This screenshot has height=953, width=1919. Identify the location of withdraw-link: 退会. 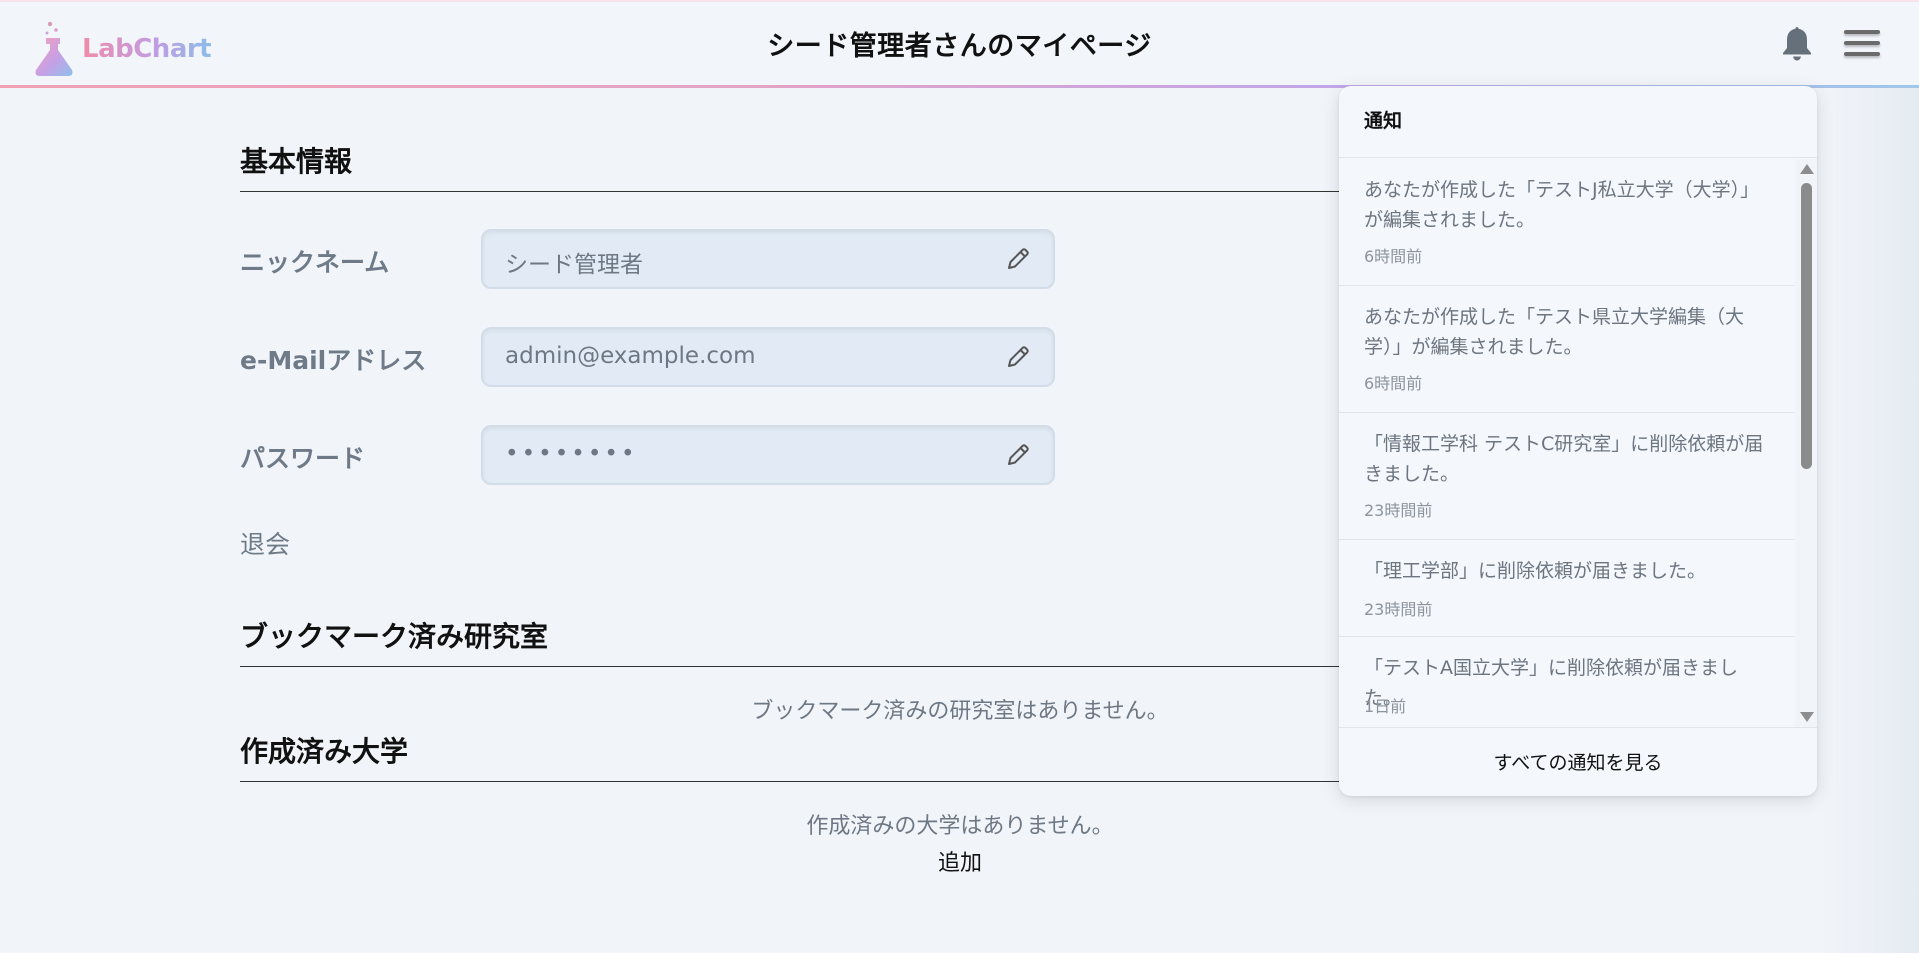
(265, 543).